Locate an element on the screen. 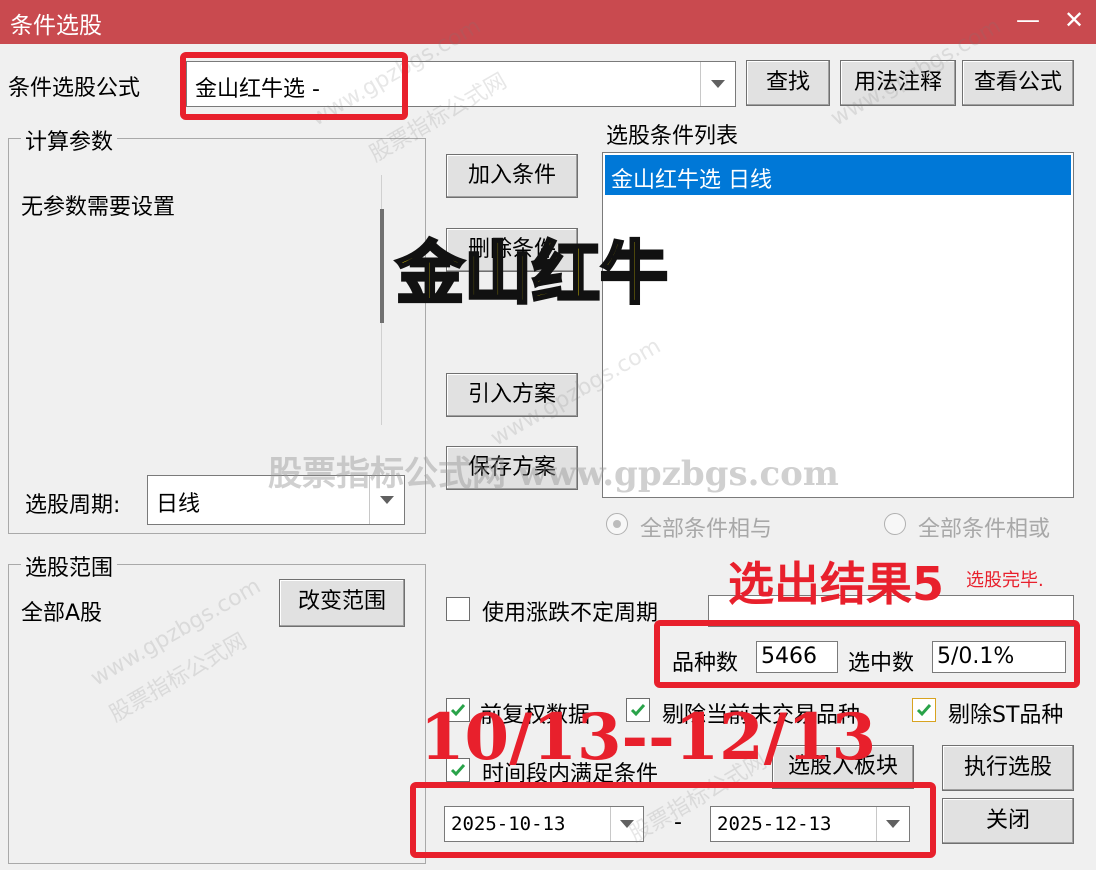  title-overlay: 金山红牛 is located at coordinates (531, 275).